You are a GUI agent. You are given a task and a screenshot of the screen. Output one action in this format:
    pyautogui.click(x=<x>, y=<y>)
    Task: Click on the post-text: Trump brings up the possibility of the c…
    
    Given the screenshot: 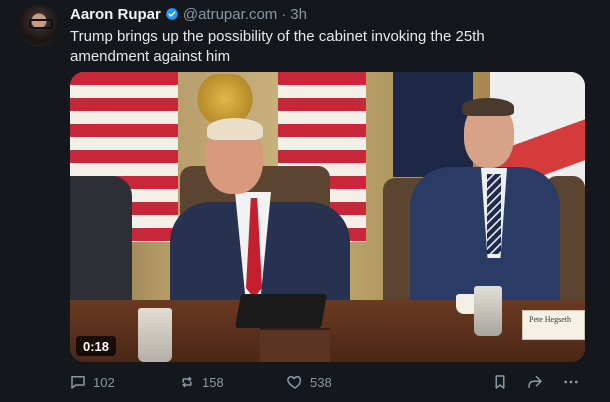 What is the action you would take?
    pyautogui.click(x=277, y=46)
    